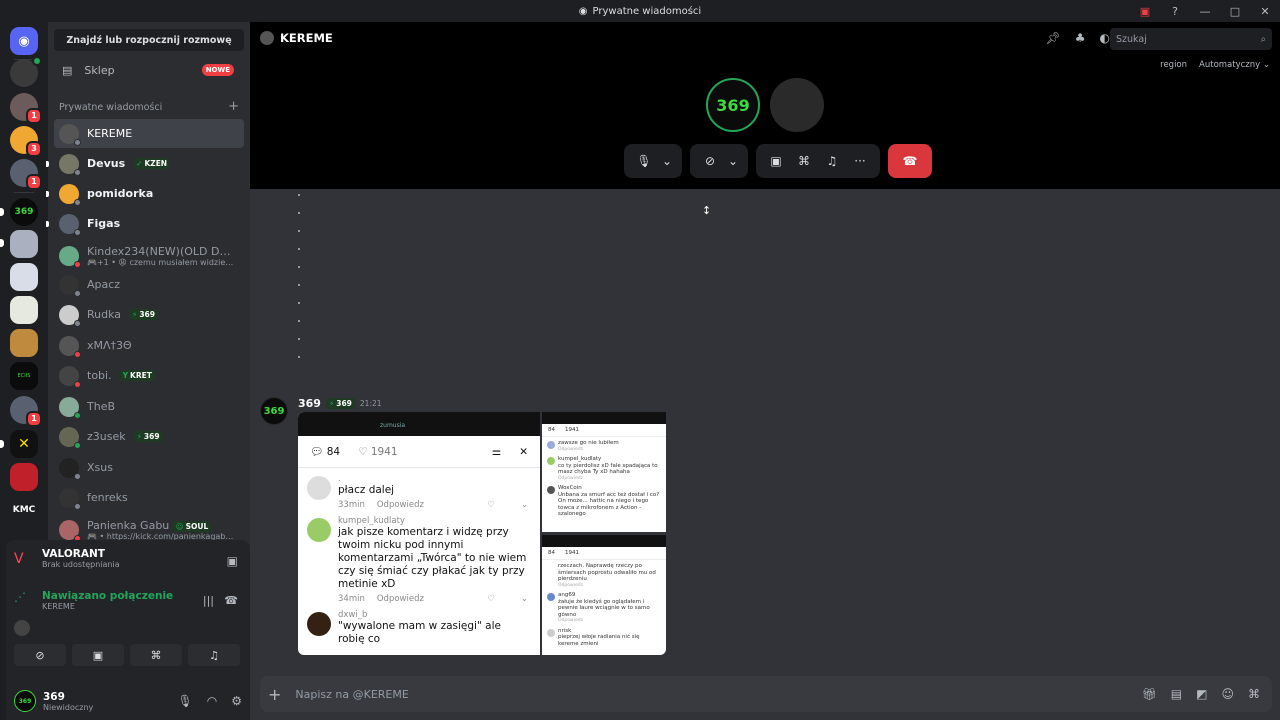  What do you see at coordinates (156, 655) in the screenshot?
I see `activity-button: ⌘` at bounding box center [156, 655].